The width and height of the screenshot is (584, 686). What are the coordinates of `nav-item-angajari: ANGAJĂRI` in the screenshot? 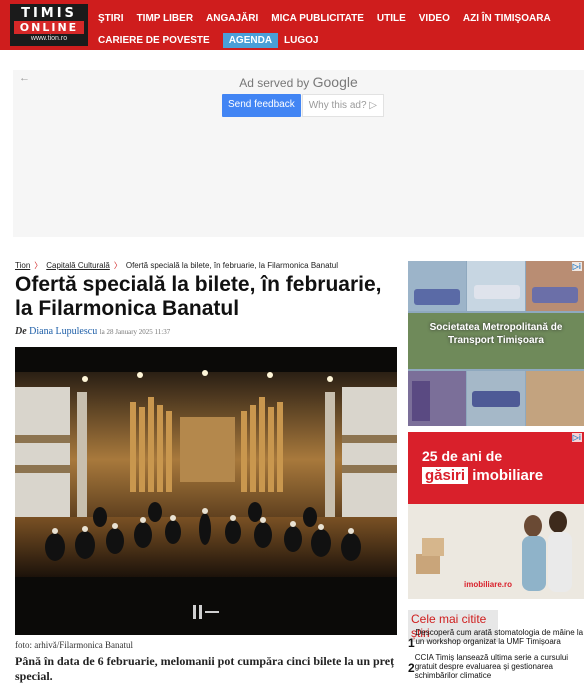 It's located at (235, 18).